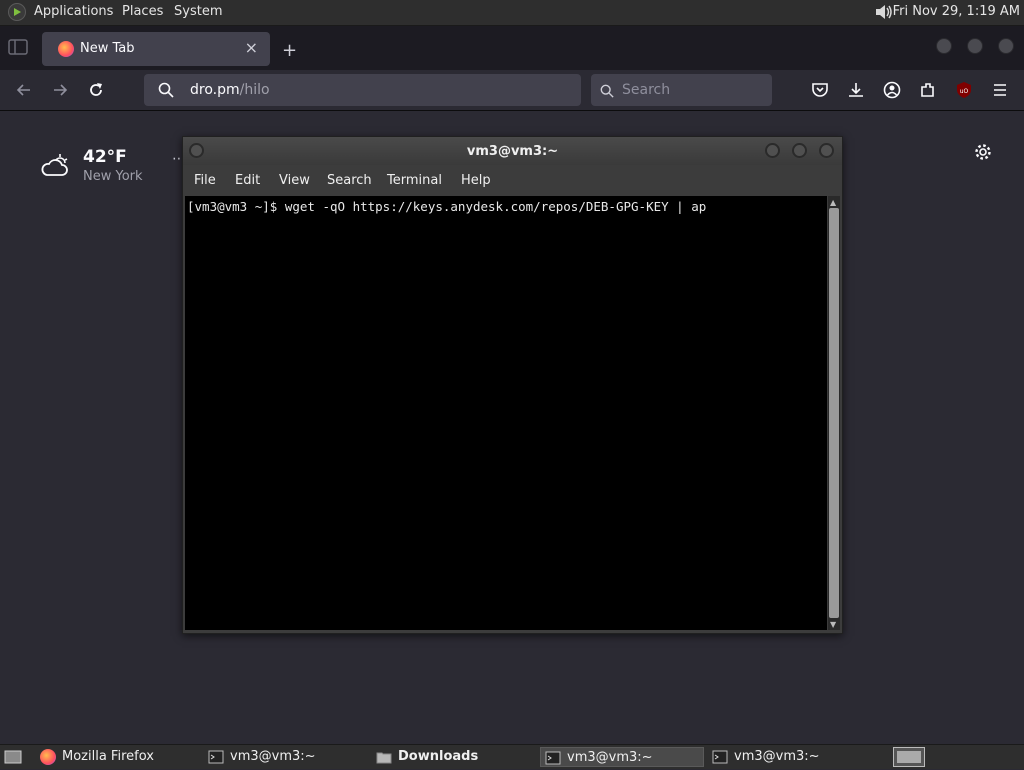  I want to click on scroll-down-arrow-icon: ▼, so click(833, 624).